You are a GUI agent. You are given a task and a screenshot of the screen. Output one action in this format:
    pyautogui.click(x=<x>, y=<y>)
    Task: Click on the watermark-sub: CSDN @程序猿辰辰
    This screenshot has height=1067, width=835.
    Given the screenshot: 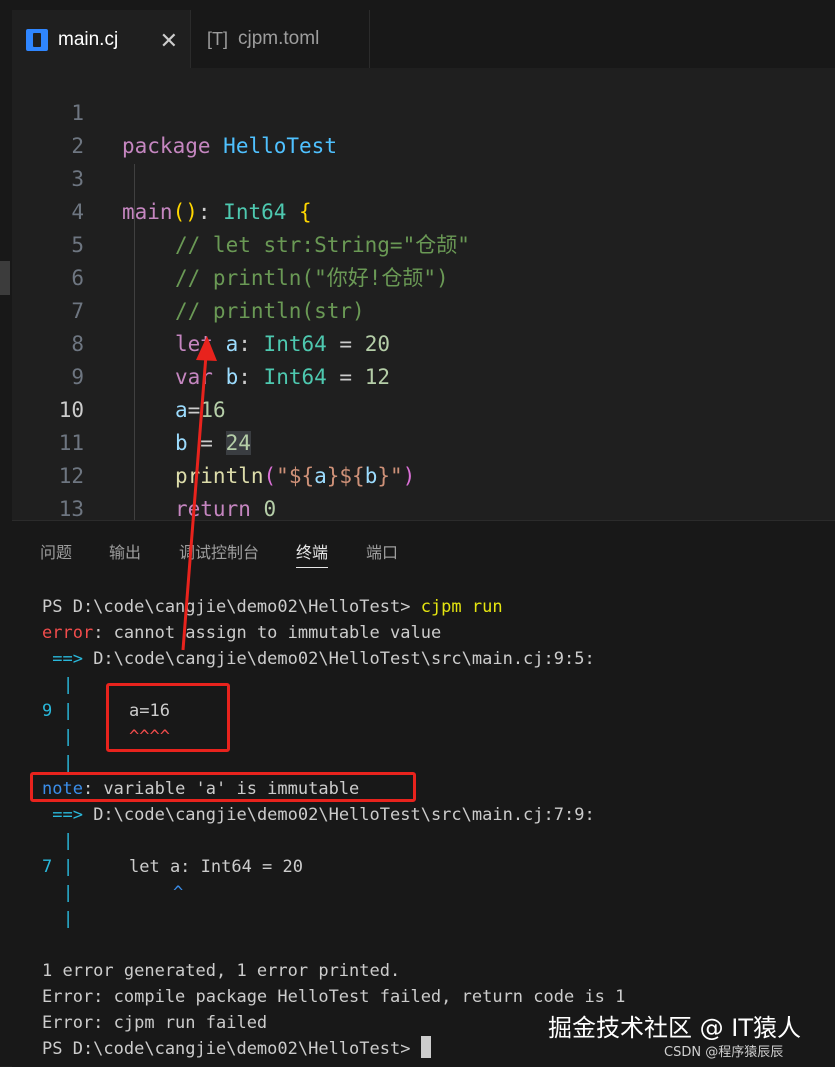 What is the action you would take?
    pyautogui.click(x=724, y=1052)
    